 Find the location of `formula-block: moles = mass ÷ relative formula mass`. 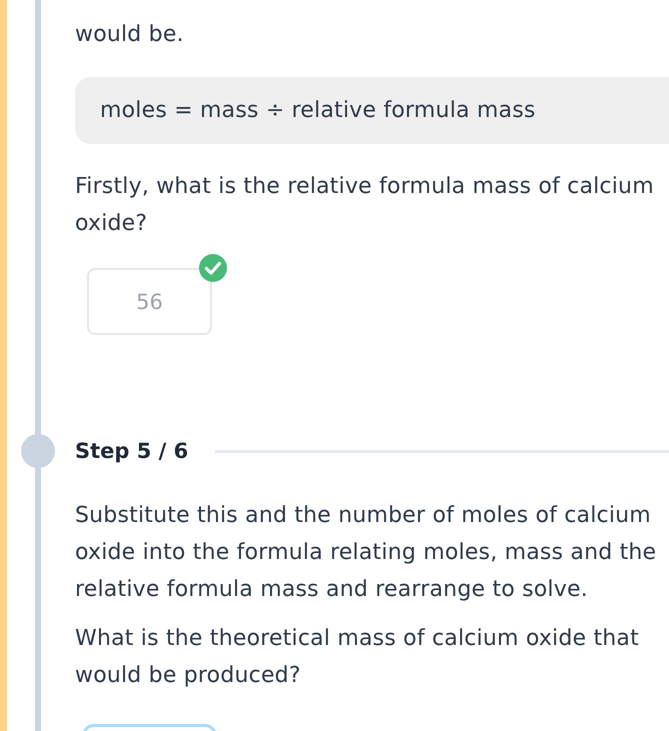

formula-block: moles = mass ÷ relative formula mass is located at coordinates (372, 110).